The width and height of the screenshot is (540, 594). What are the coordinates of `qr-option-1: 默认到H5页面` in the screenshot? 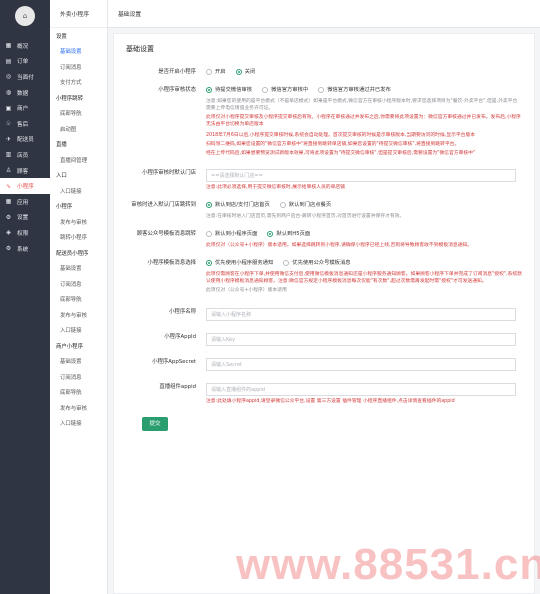 It's located at (288, 234).